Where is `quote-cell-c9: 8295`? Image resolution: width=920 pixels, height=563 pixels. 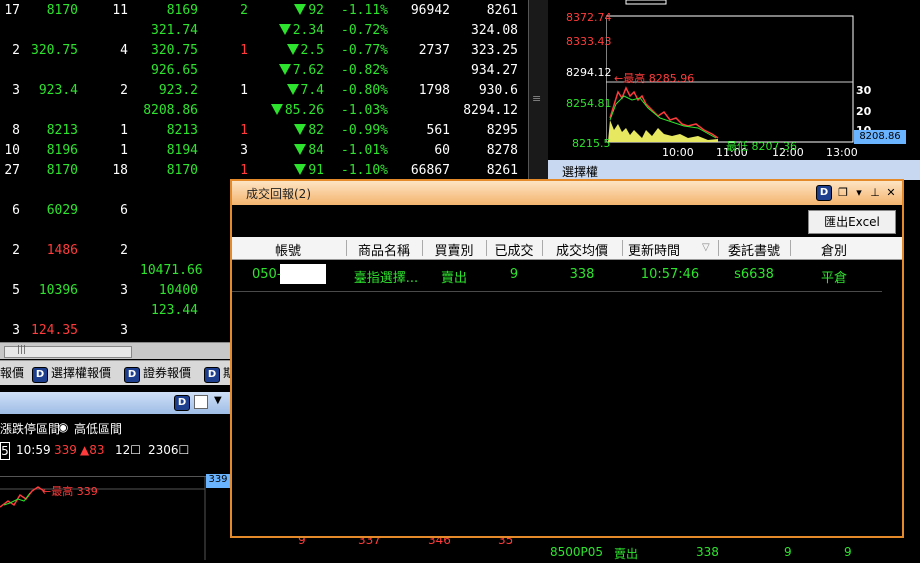
quote-cell-c9: 8295 is located at coordinates (502, 130).